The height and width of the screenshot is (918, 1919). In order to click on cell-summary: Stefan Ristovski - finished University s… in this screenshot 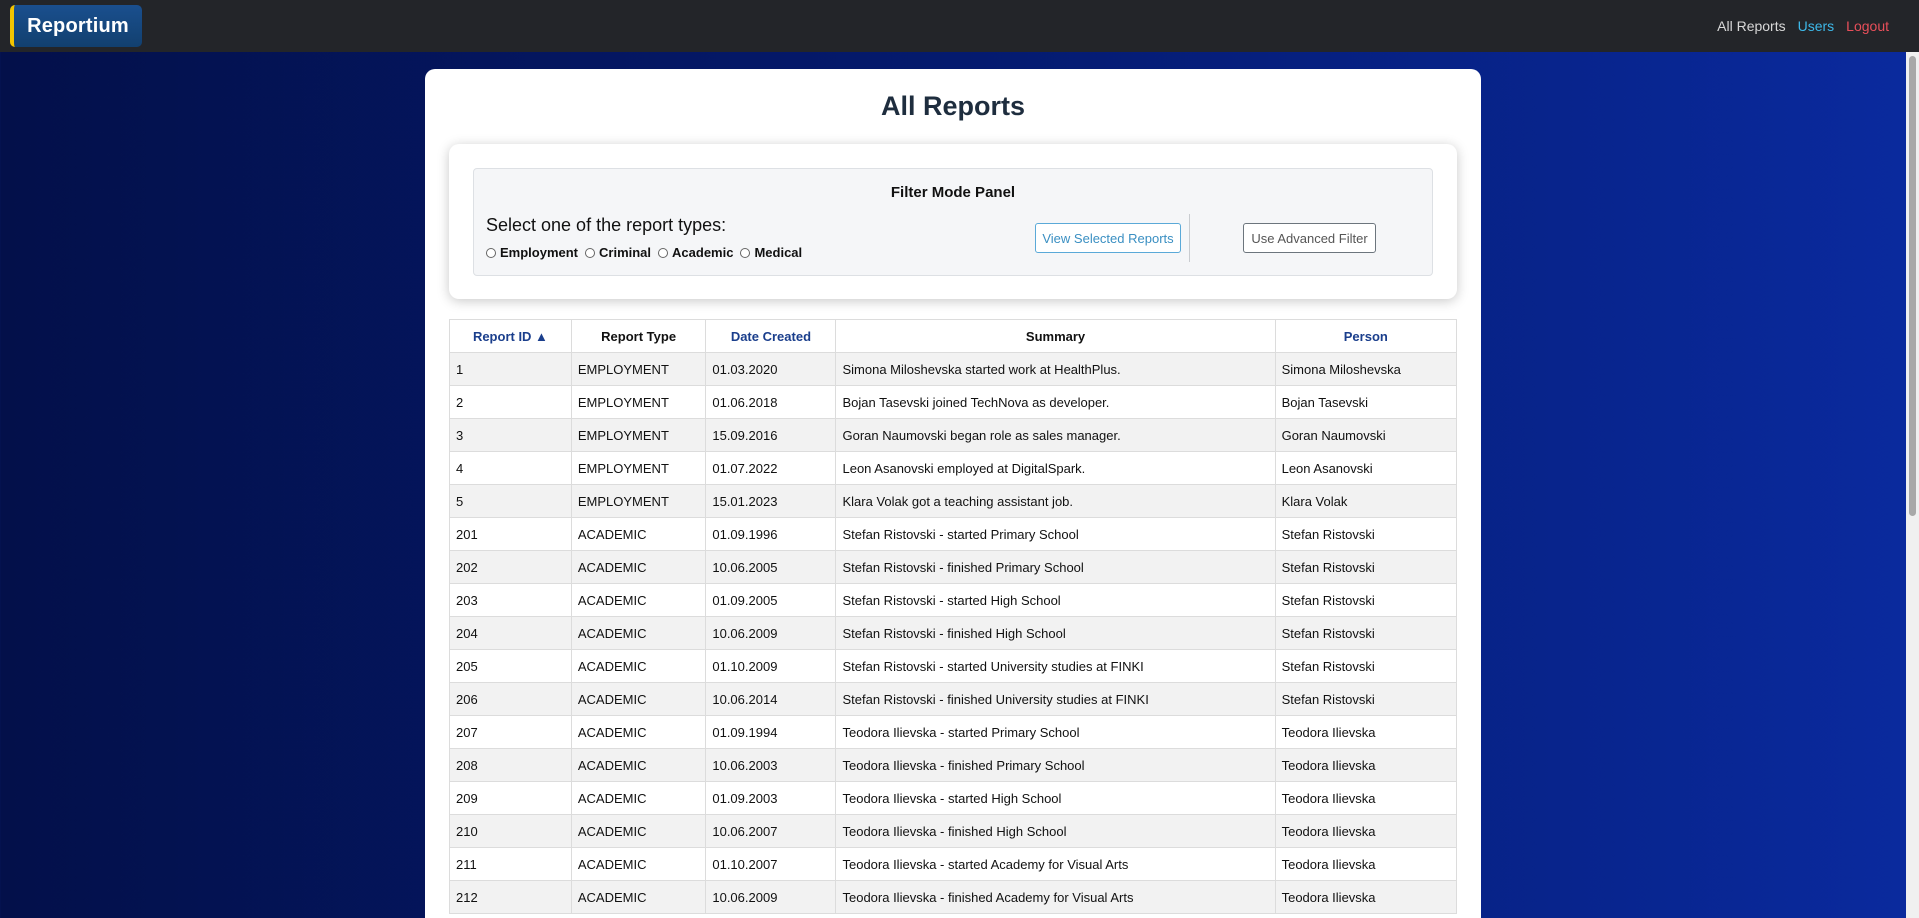, I will do `click(1055, 699)`.